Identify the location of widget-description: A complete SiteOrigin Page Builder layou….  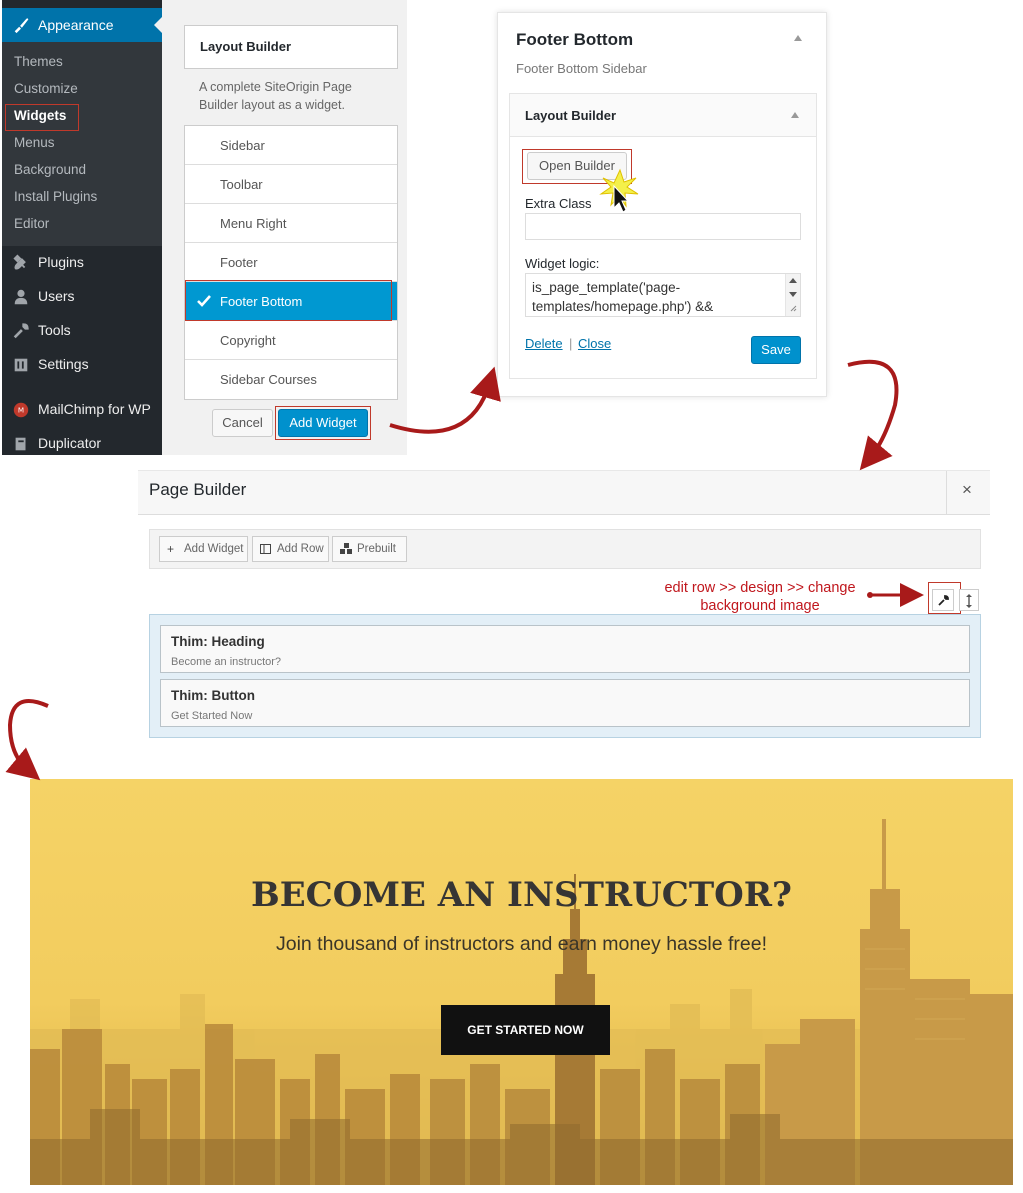
(275, 96).